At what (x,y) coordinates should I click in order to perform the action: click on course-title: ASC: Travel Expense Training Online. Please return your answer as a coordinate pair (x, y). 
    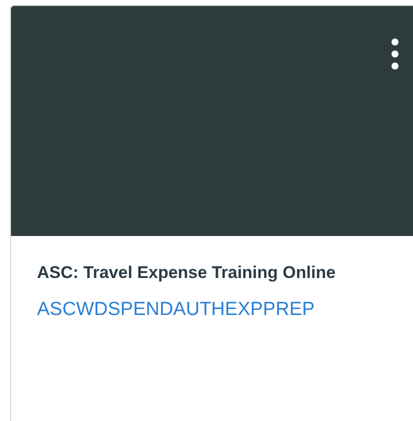
    Looking at the image, I should click on (187, 273).